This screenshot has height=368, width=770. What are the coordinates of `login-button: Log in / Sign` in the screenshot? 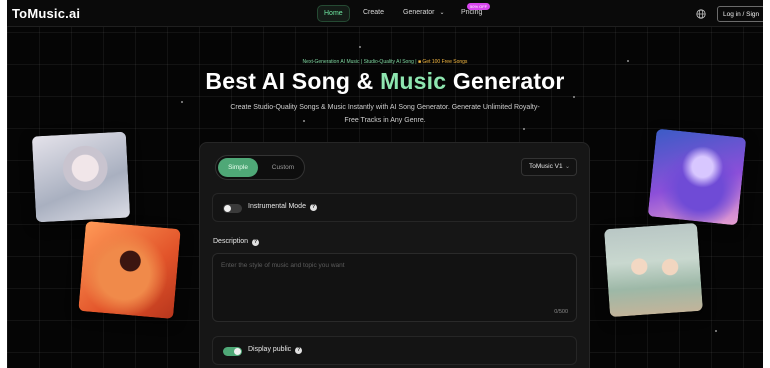 It's located at (740, 14).